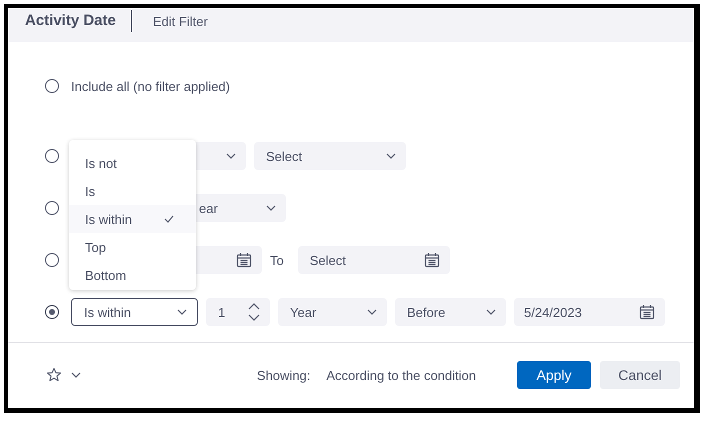 The height and width of the screenshot is (425, 708). What do you see at coordinates (54, 375) in the screenshot?
I see `star-icon` at bounding box center [54, 375].